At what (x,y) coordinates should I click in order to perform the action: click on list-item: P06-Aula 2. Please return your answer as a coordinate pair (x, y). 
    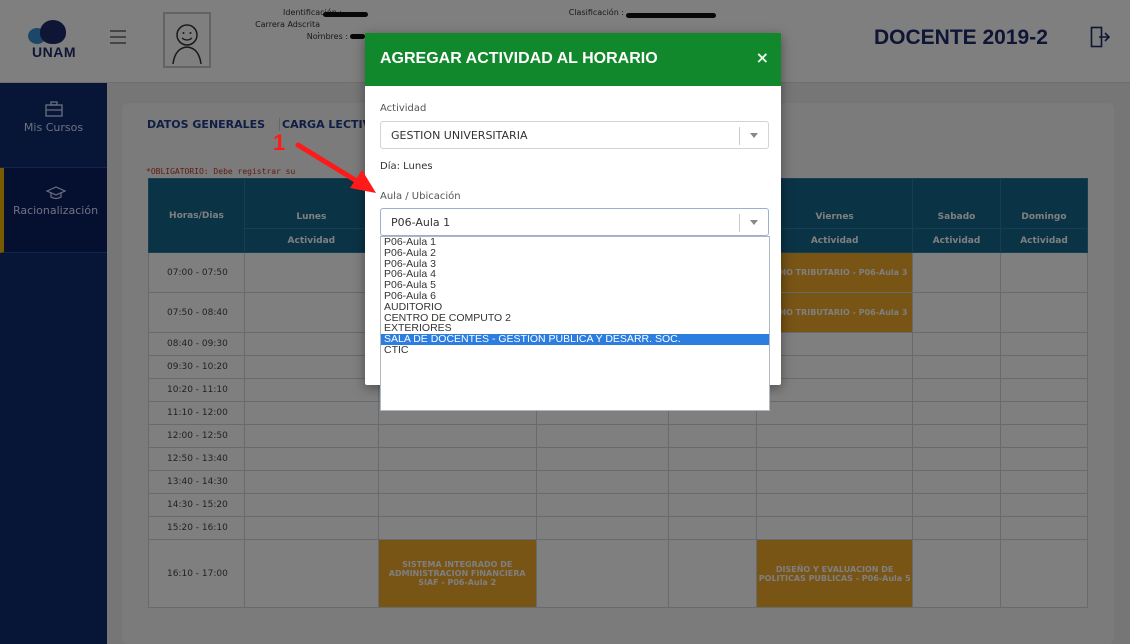
    Looking at the image, I should click on (575, 253).